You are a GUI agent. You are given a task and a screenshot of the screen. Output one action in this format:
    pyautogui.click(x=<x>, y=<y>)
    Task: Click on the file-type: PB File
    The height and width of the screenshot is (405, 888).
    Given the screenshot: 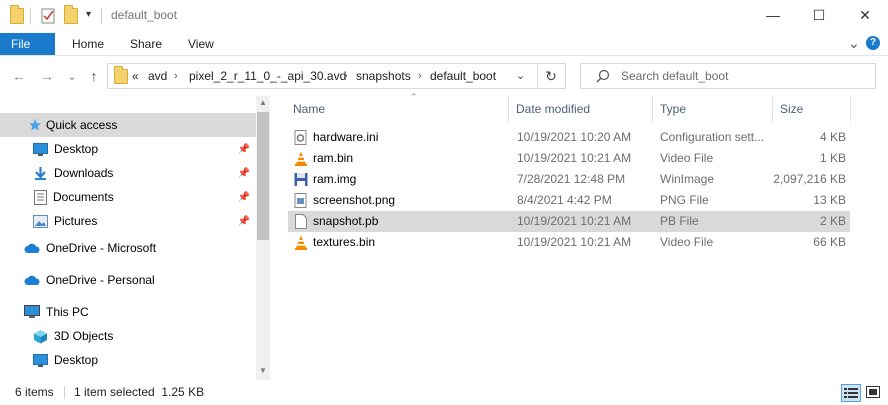 What is the action you would take?
    pyautogui.click(x=679, y=221)
    